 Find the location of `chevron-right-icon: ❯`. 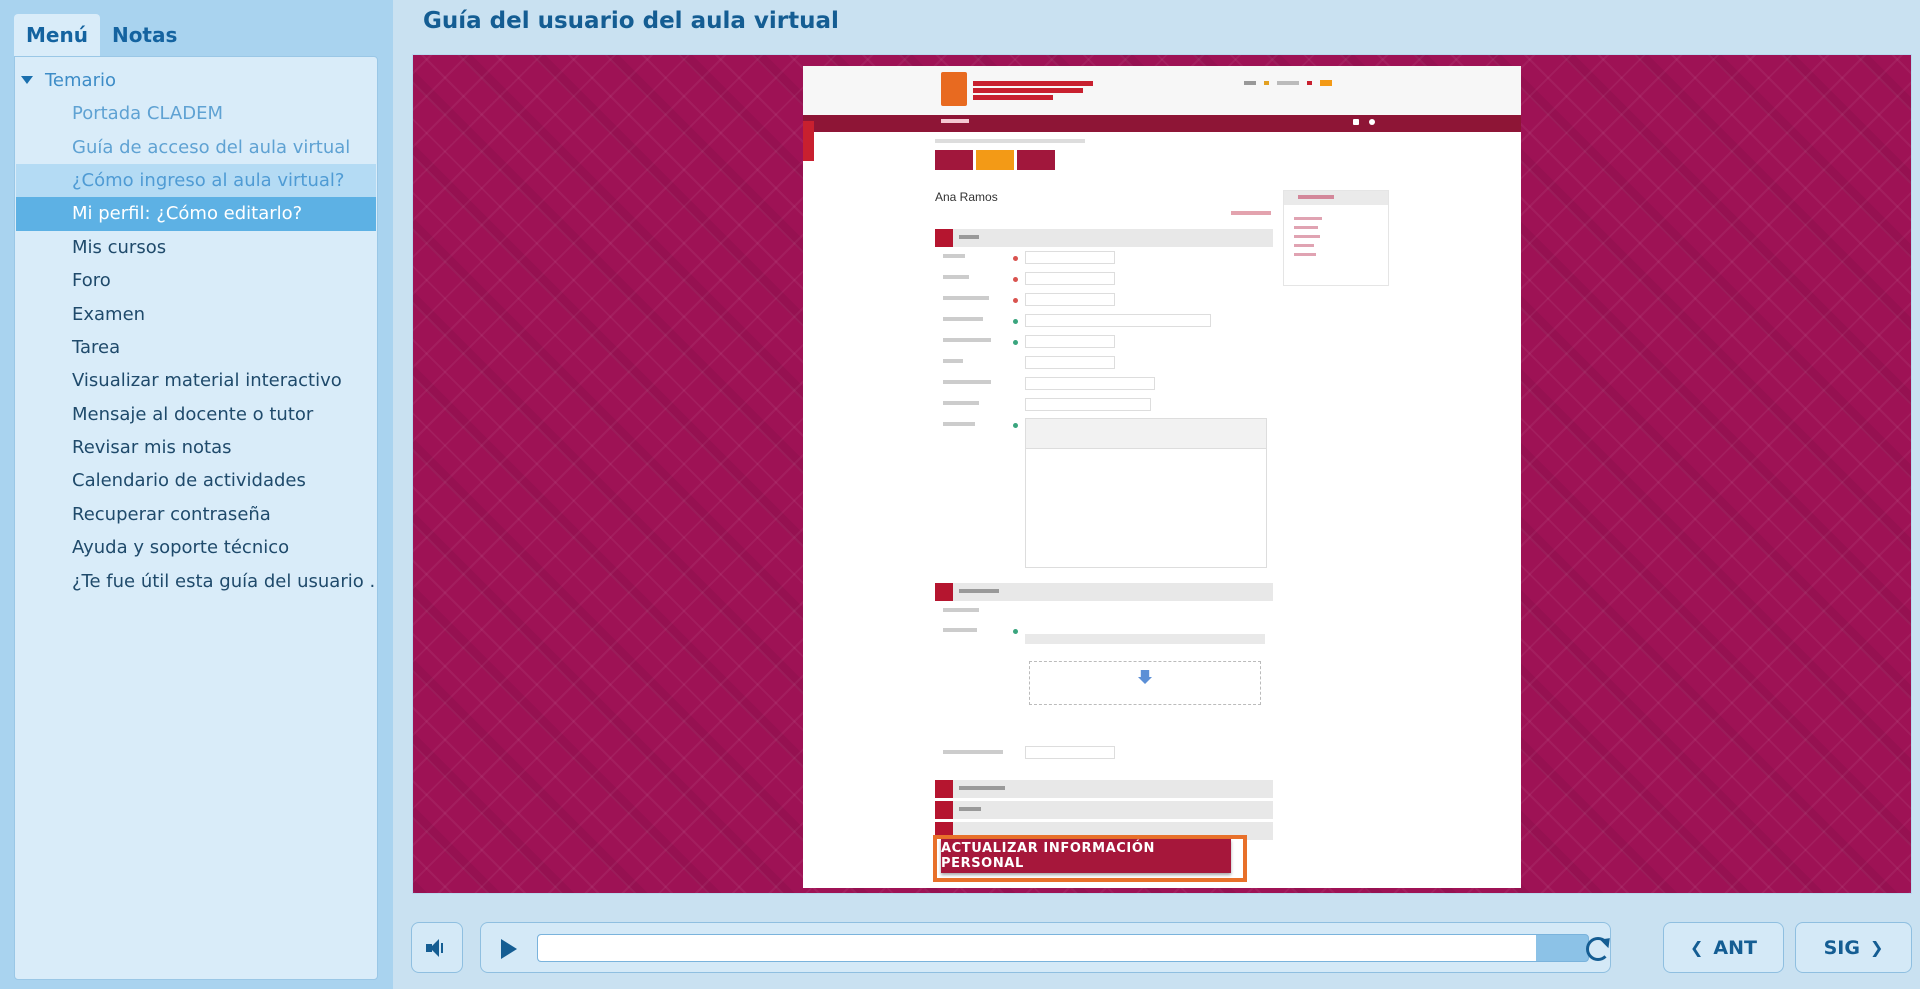

chevron-right-icon: ❯ is located at coordinates (1876, 947).